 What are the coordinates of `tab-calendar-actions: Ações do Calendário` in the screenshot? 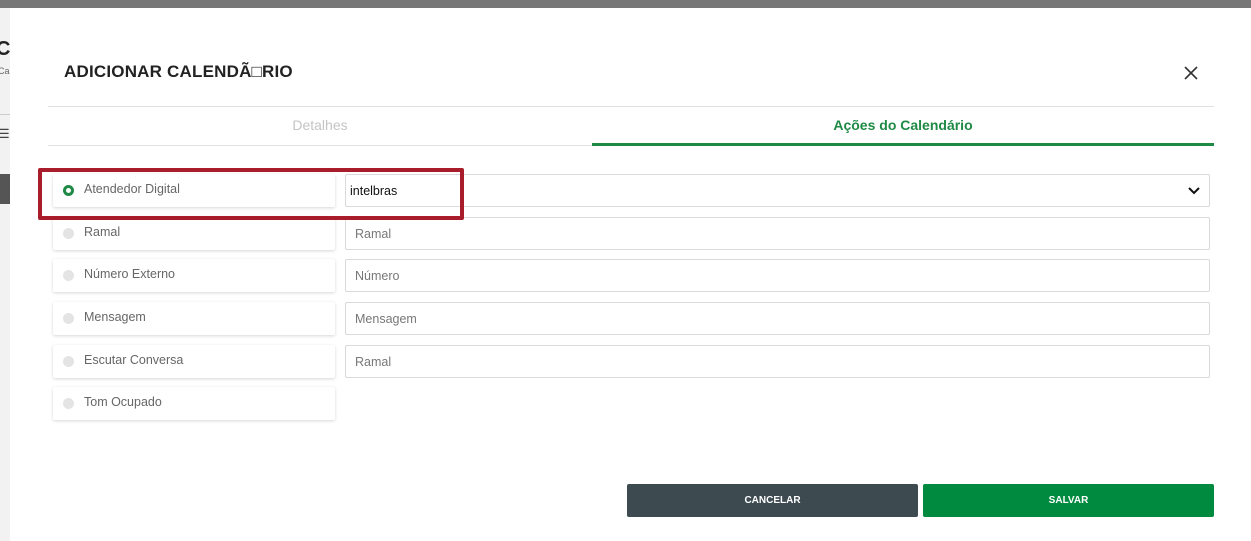 It's located at (903, 127).